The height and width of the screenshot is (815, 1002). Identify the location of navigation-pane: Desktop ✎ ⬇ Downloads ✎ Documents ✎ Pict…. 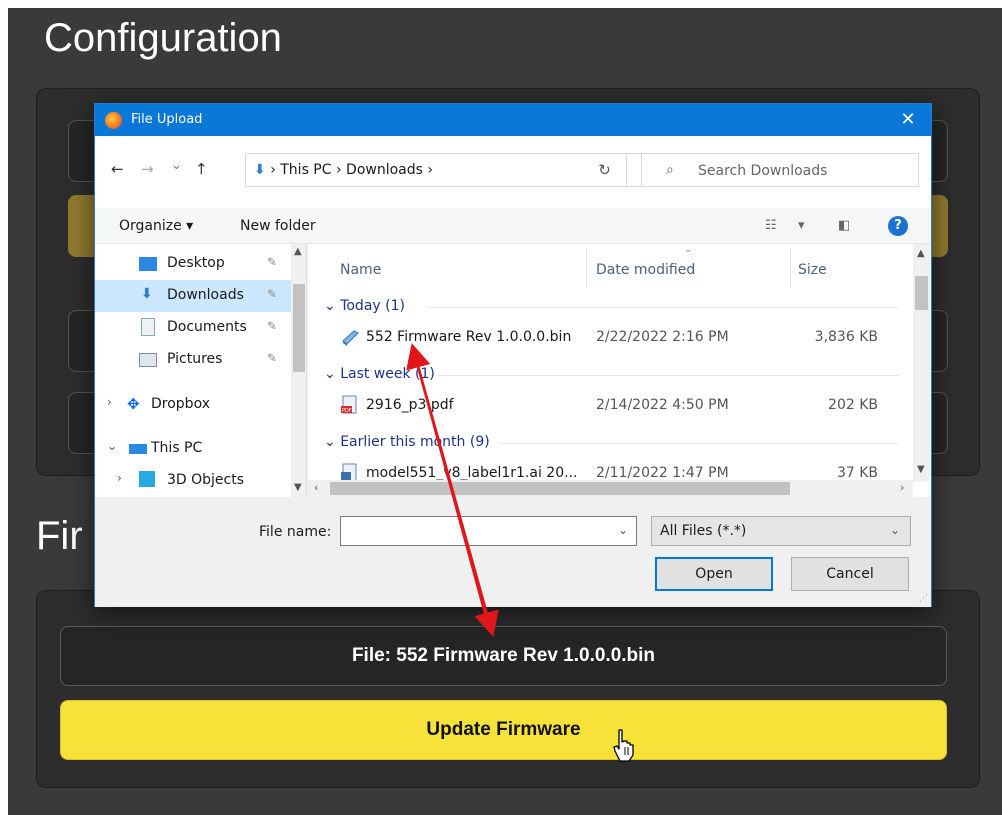
(201, 370).